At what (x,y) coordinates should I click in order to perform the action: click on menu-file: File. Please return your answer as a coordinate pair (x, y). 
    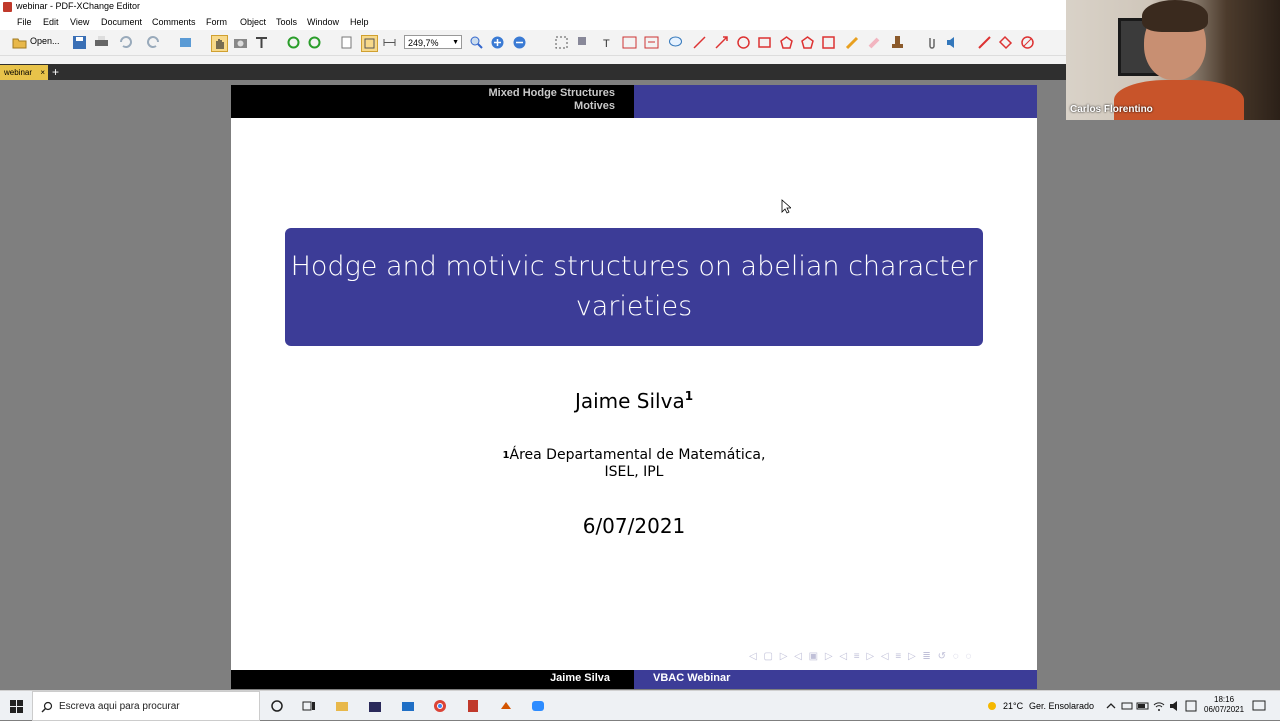
    Looking at the image, I should click on (24, 22).